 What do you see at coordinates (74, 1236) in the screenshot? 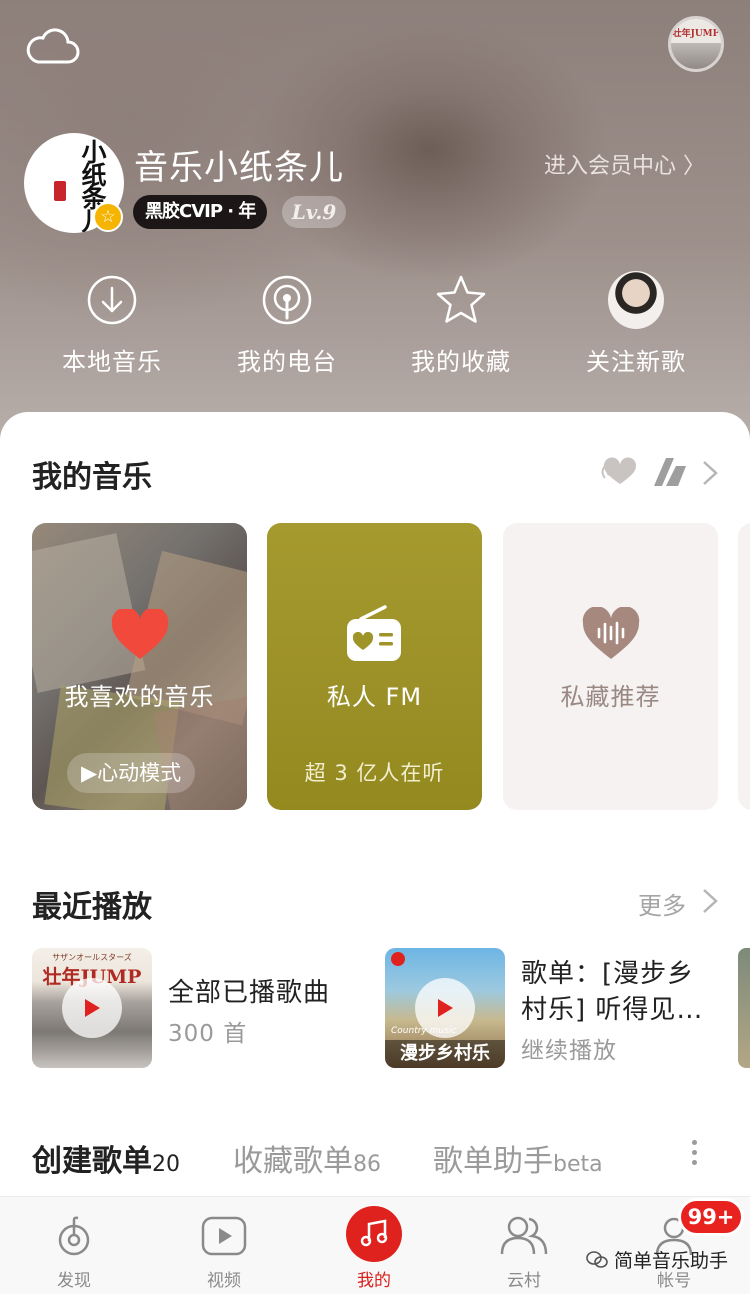
I see `discover-icon` at bounding box center [74, 1236].